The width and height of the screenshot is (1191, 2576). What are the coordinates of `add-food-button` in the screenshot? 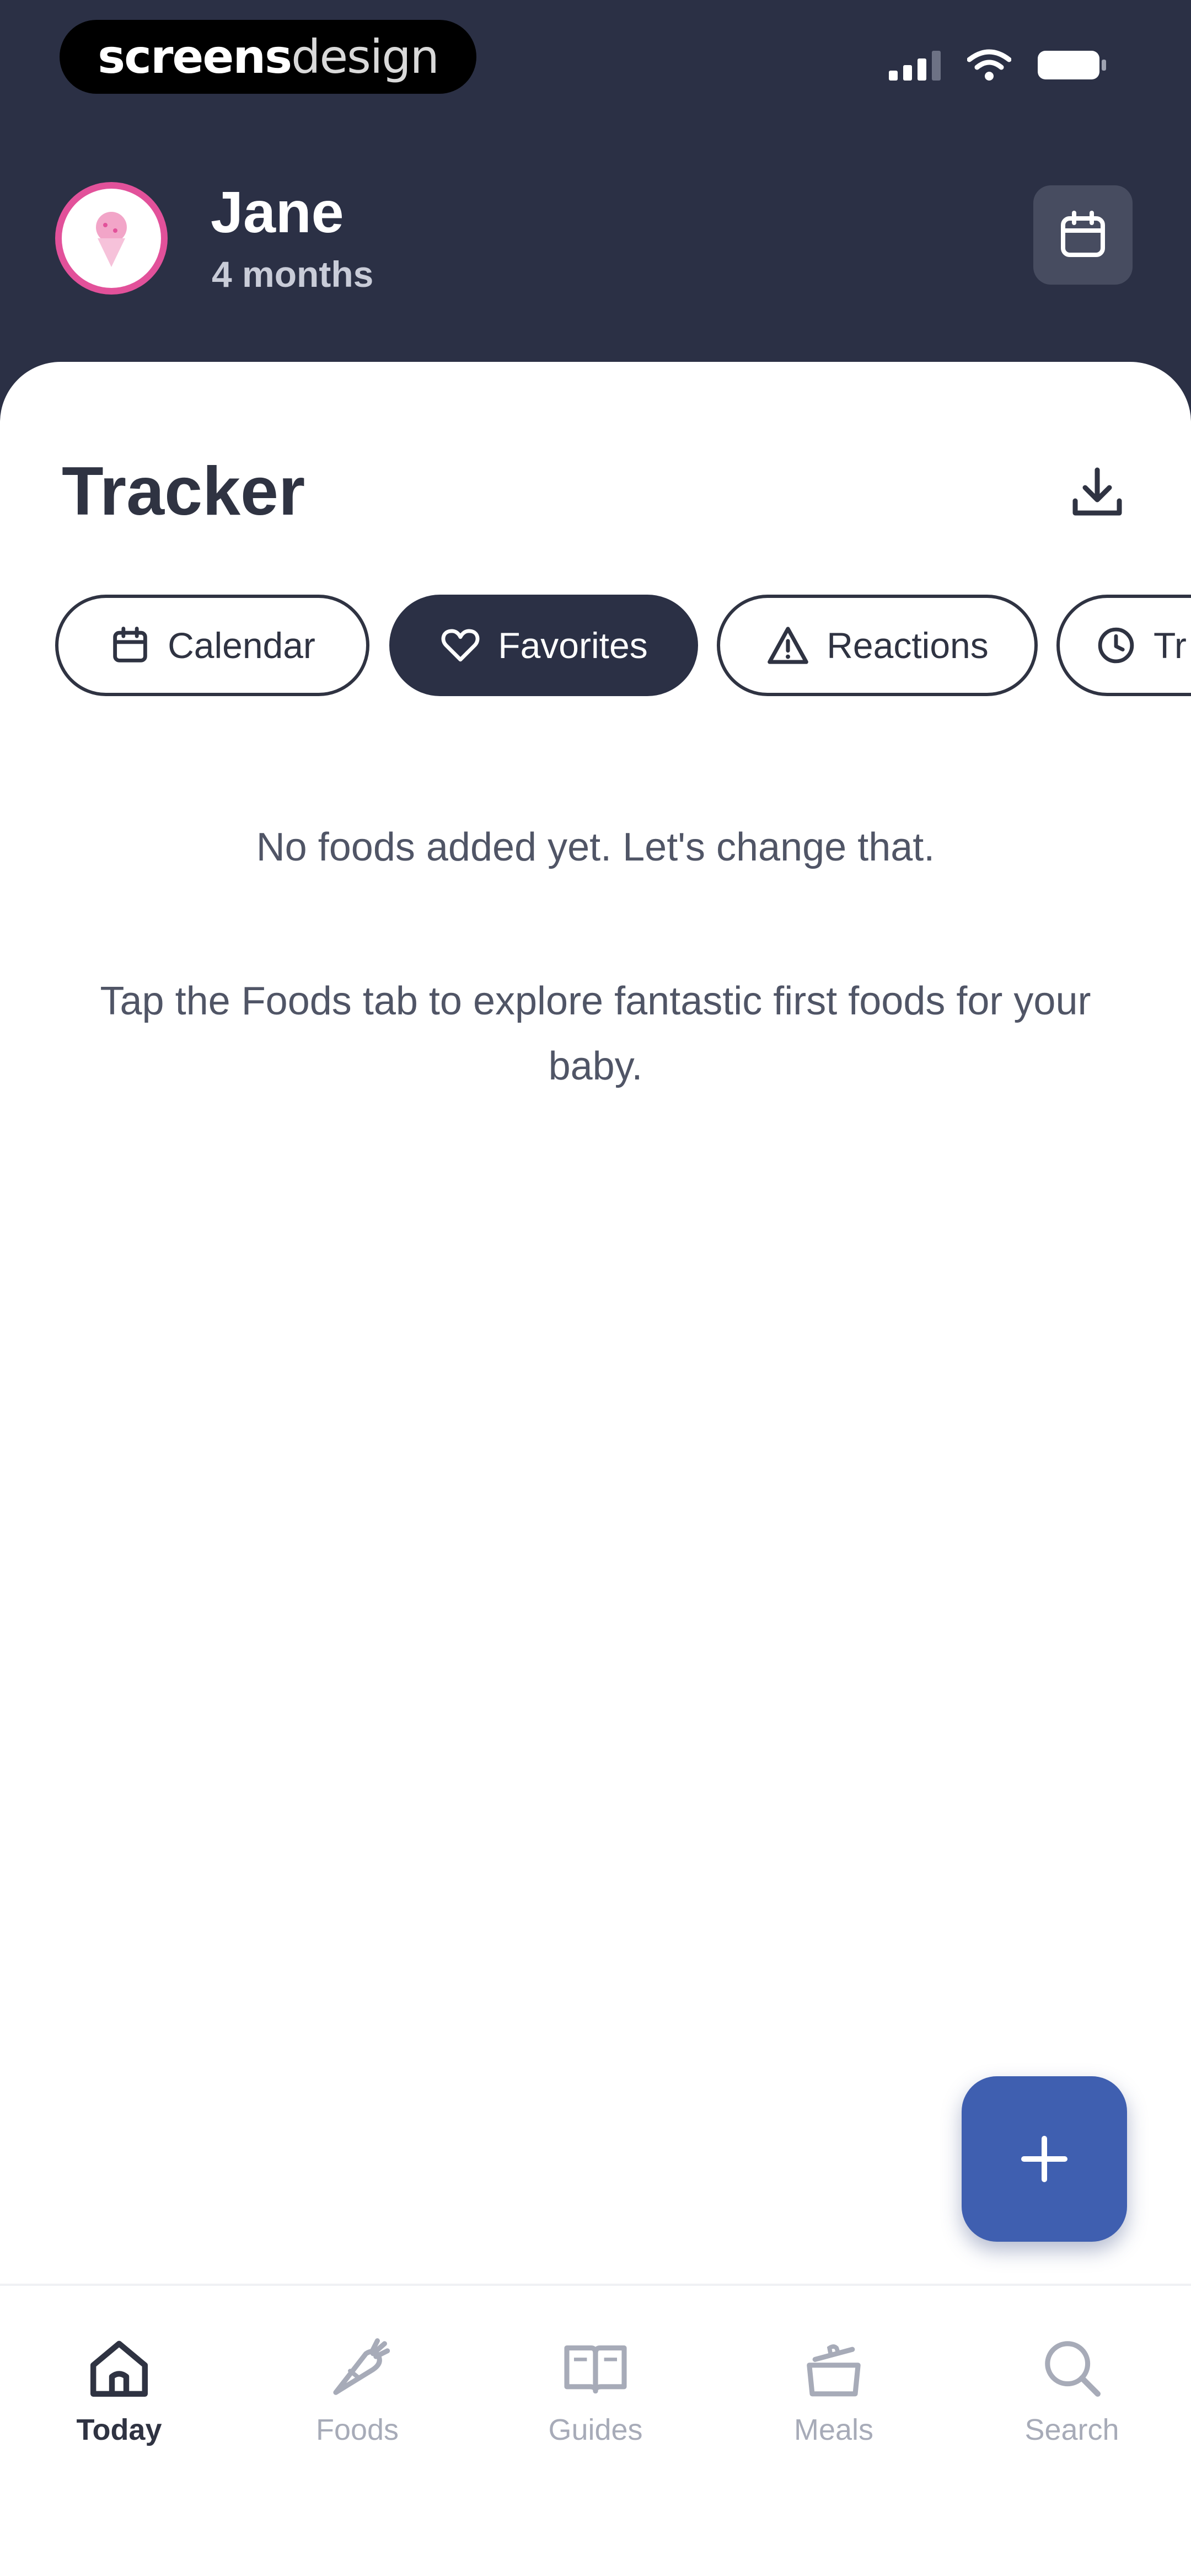 It's located at (1044, 2159).